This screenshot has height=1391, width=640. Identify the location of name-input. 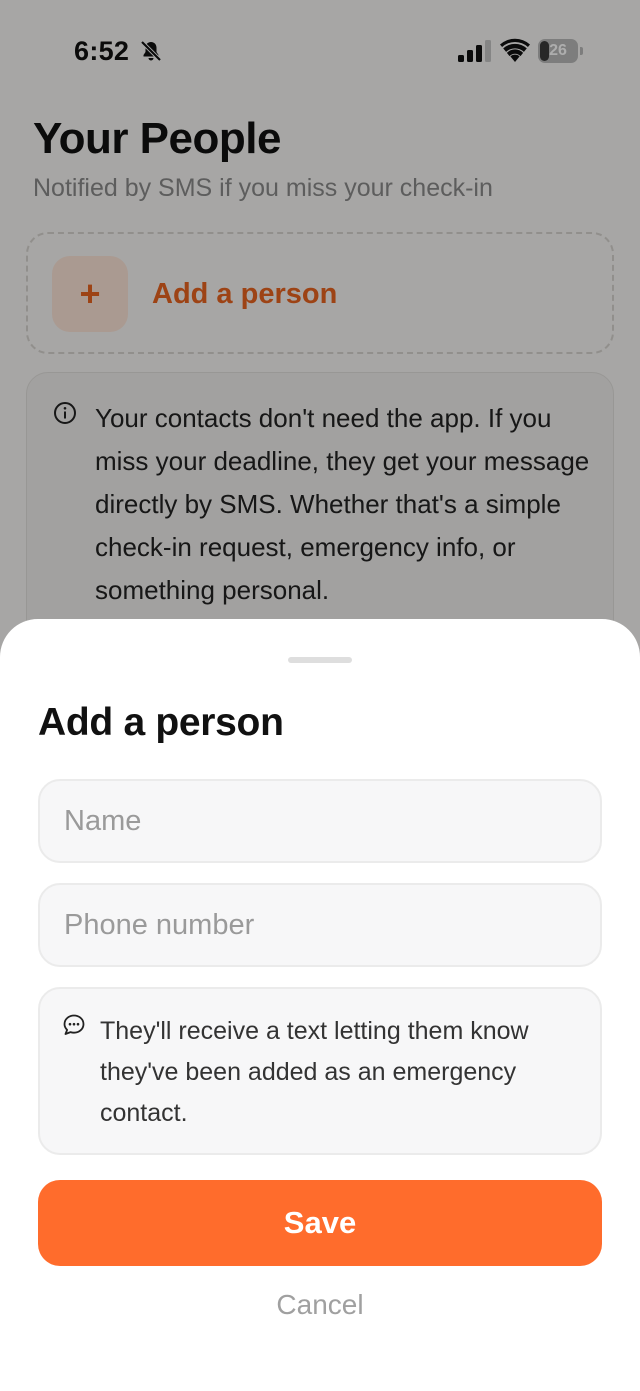
(320, 821).